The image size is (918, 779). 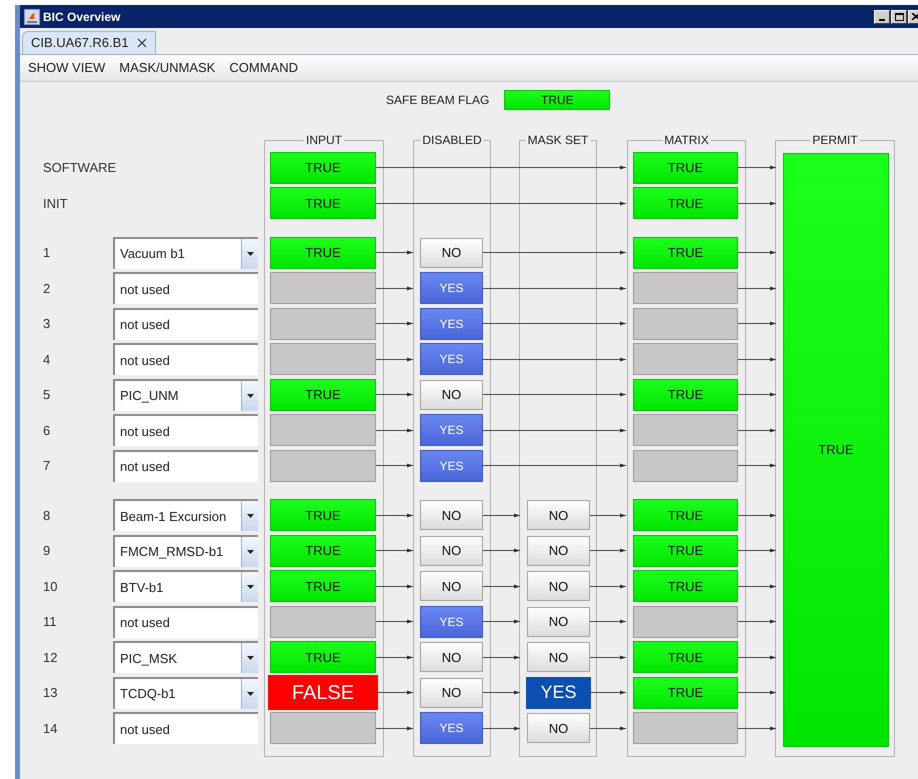 I want to click on window-title: BIC Overview, so click(x=81, y=17).